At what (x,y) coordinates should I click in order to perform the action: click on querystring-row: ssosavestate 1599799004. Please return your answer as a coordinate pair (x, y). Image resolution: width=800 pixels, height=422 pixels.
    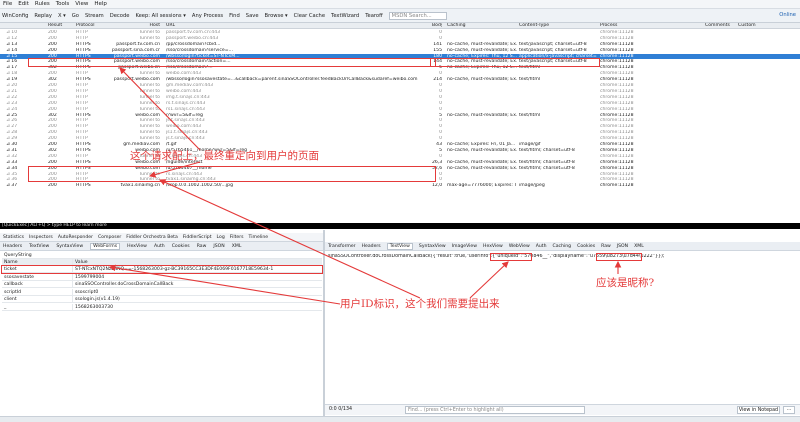
    Looking at the image, I should click on (162, 277).